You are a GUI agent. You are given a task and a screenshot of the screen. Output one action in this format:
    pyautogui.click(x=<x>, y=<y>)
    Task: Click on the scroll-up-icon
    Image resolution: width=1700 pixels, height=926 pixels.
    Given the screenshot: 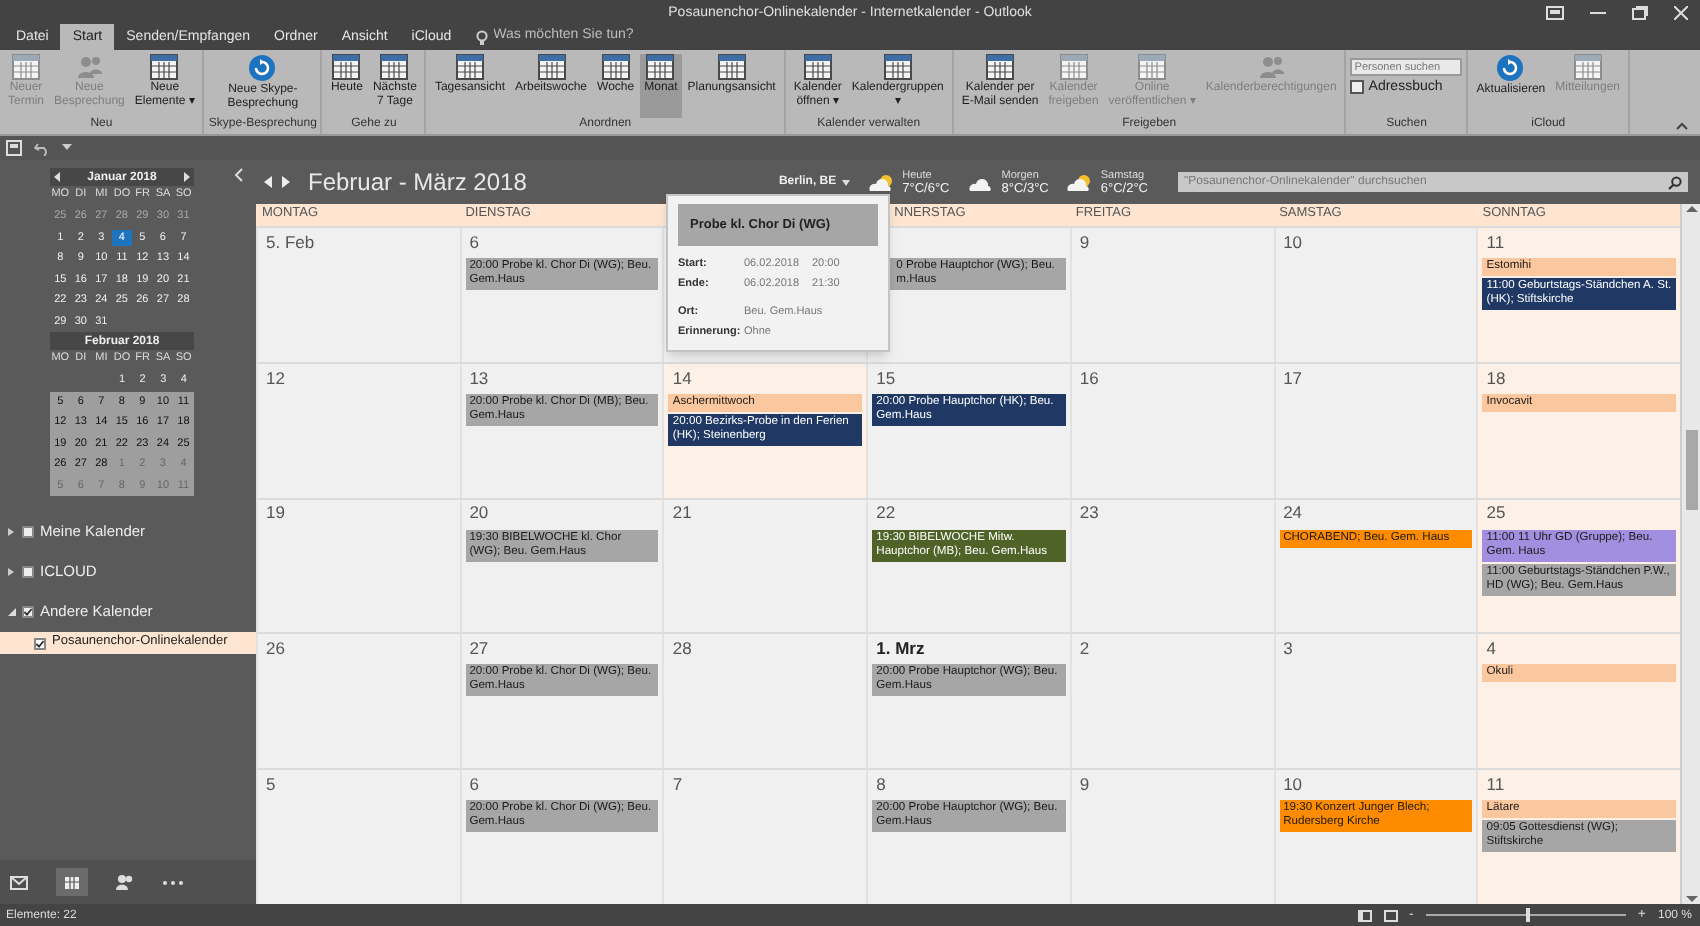 What is the action you would take?
    pyautogui.click(x=1691, y=209)
    